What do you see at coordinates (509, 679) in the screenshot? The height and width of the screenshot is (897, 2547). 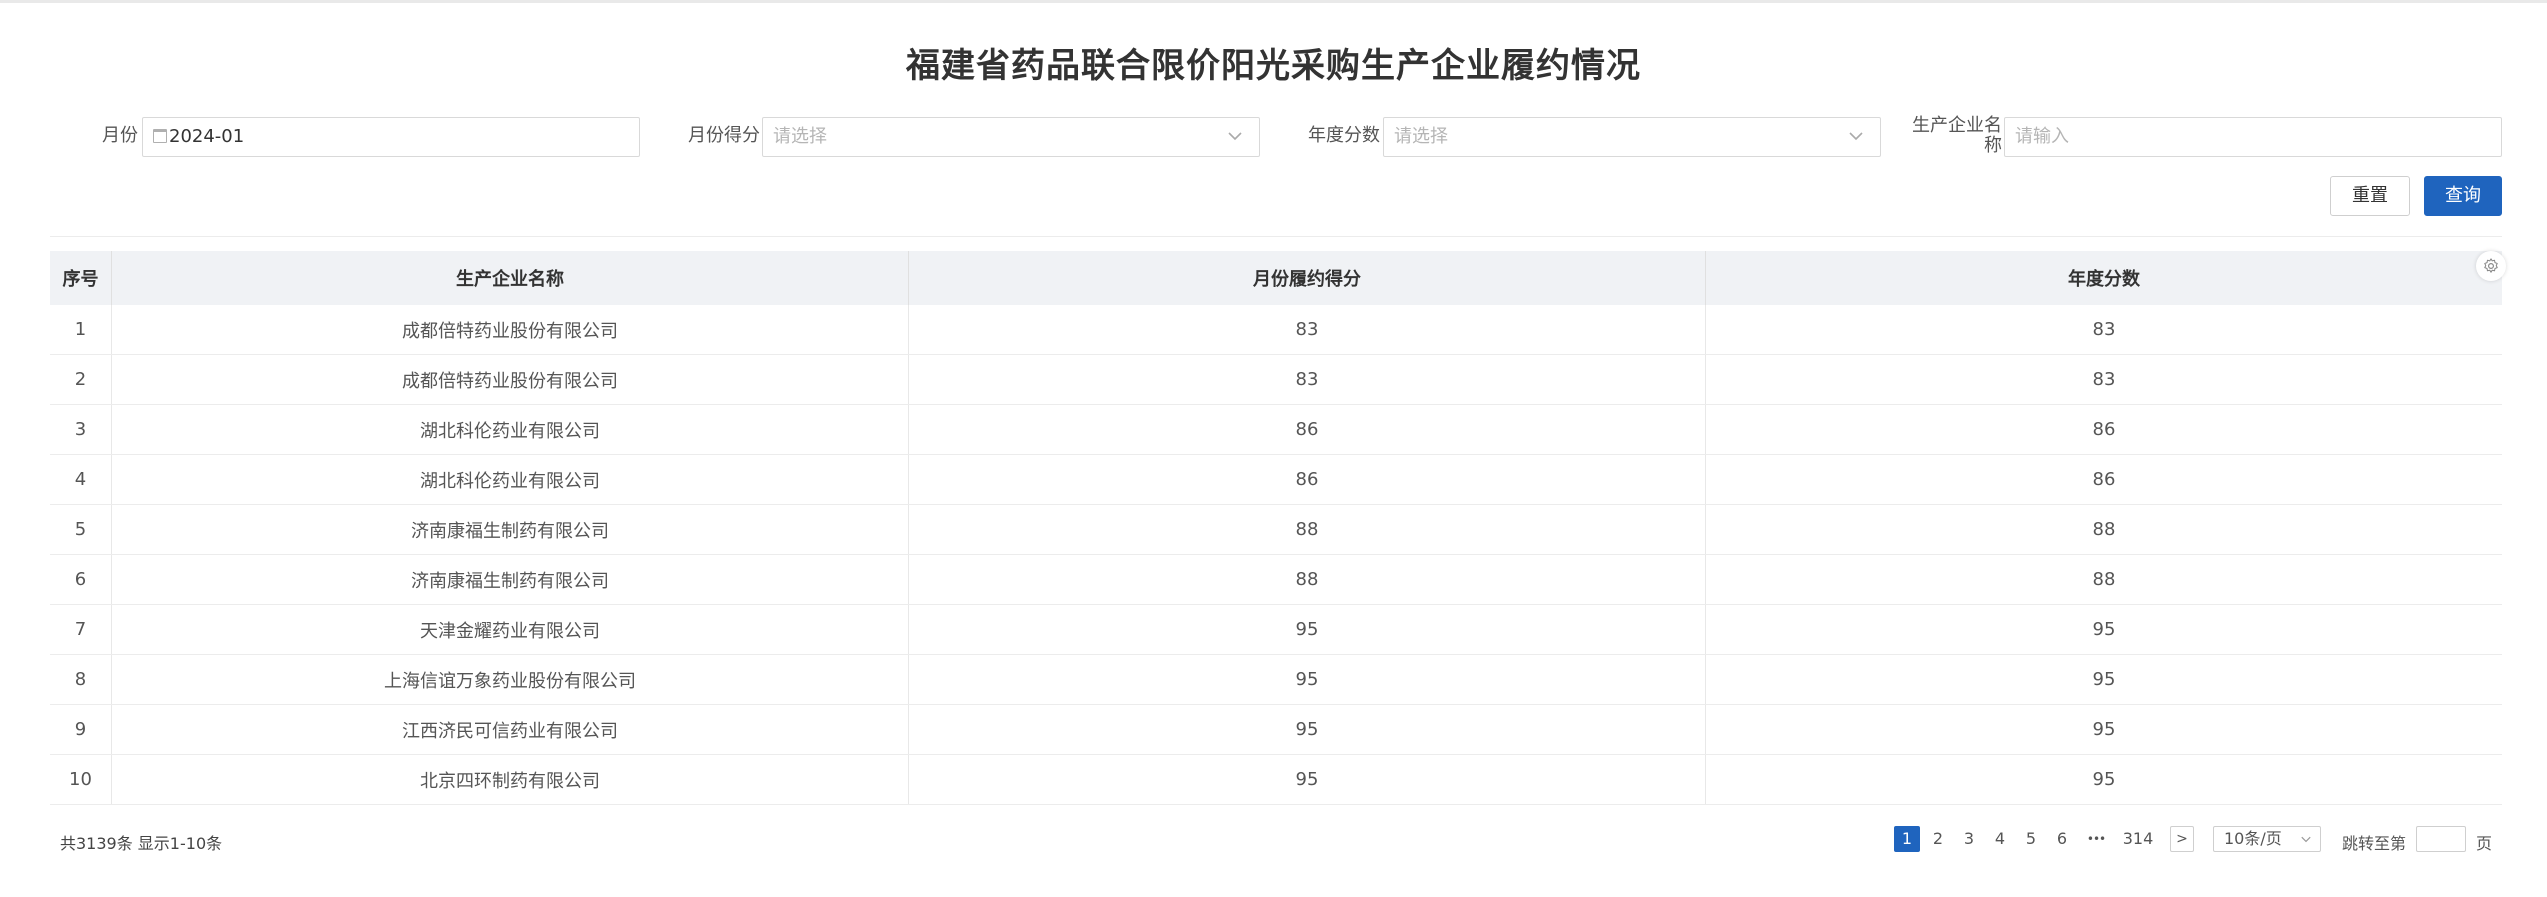 I see `cell-company-name: 上海信谊万象药业股份有限公司` at bounding box center [509, 679].